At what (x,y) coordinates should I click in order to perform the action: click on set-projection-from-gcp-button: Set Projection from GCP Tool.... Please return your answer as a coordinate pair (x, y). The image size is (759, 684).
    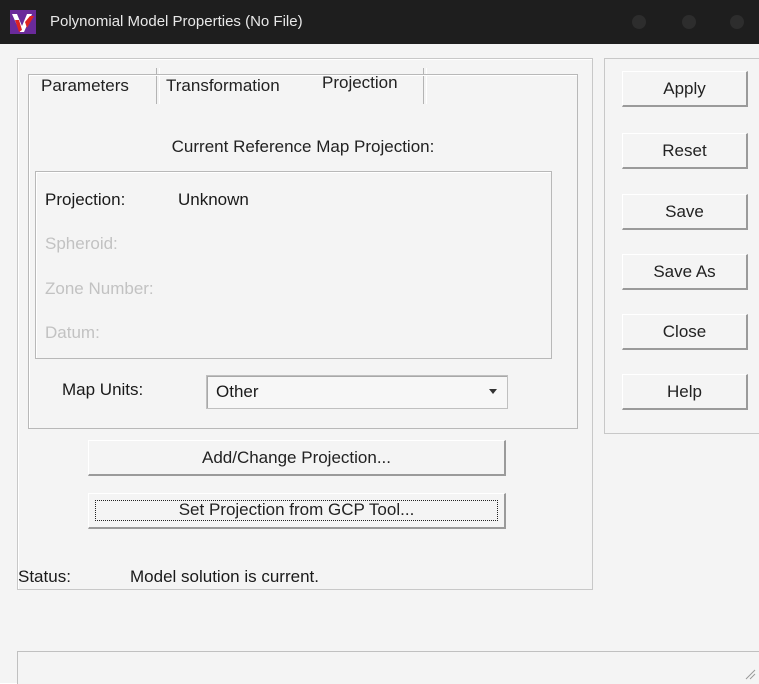
    Looking at the image, I should click on (297, 511).